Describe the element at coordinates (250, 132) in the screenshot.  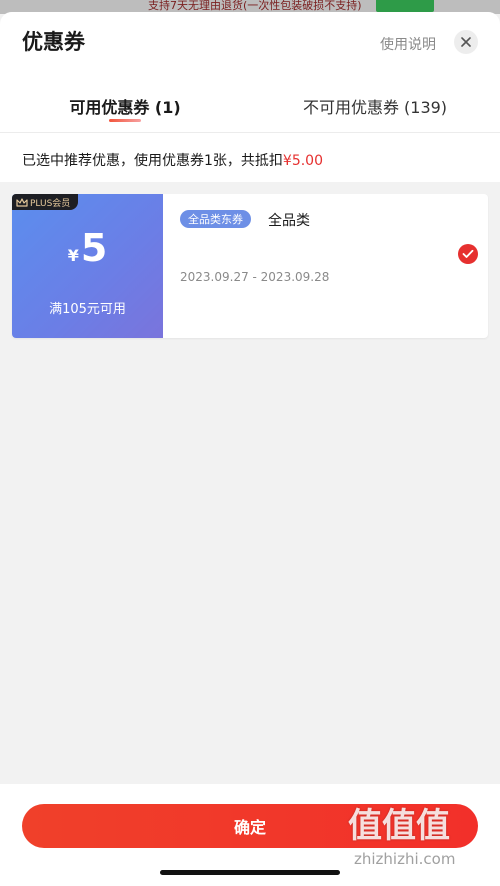
I see `tabs-divider` at that location.